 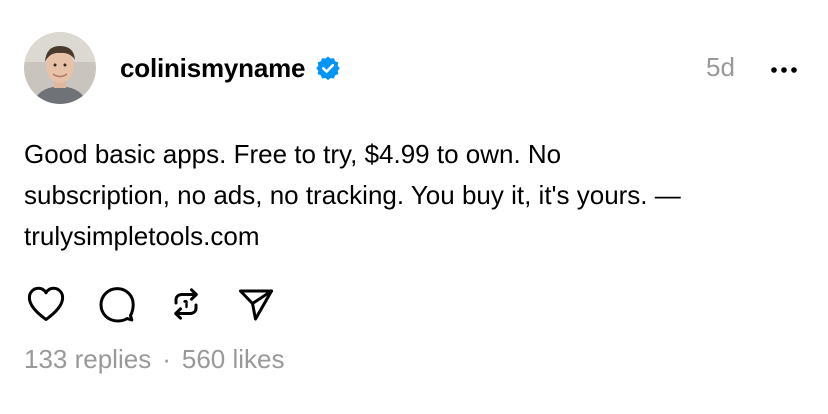 What do you see at coordinates (151, 304) in the screenshot?
I see `post-actions` at bounding box center [151, 304].